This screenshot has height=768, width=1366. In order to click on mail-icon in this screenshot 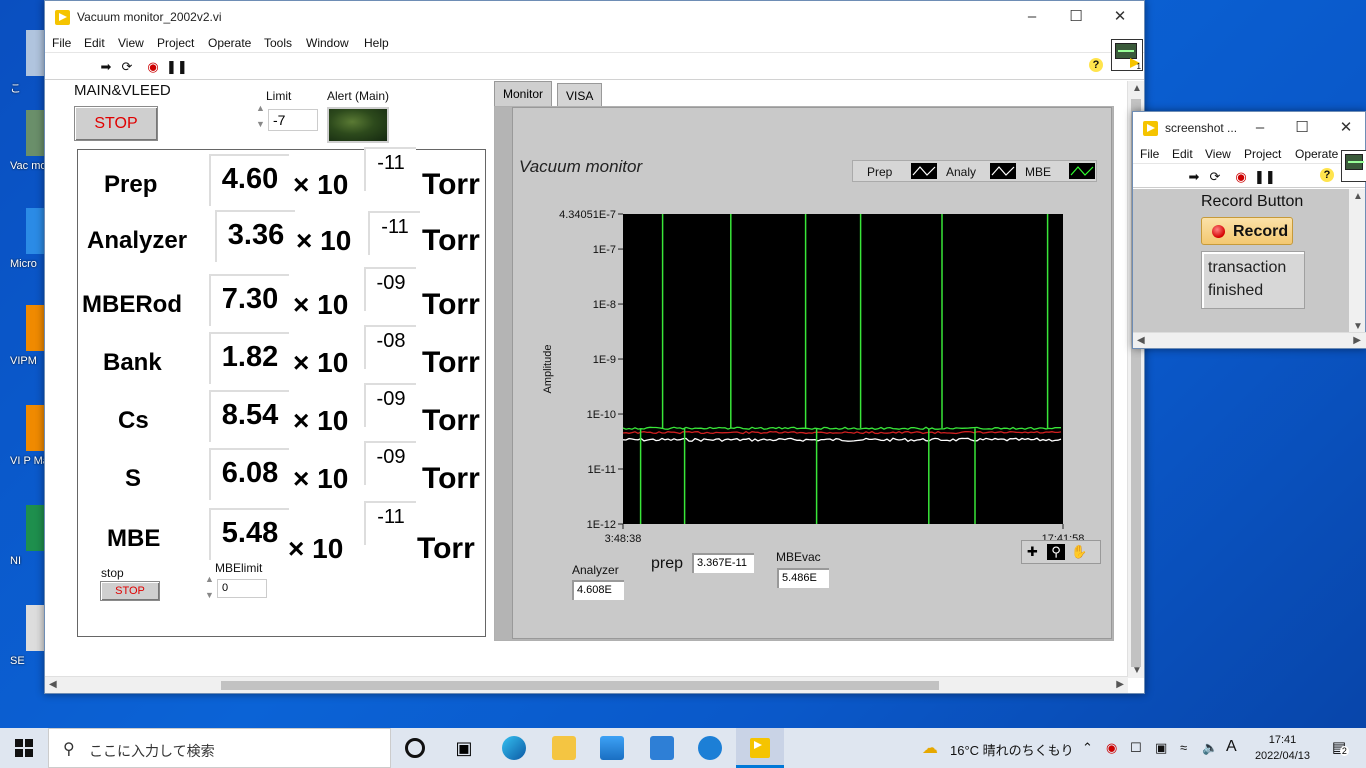, I will do `click(662, 748)`.